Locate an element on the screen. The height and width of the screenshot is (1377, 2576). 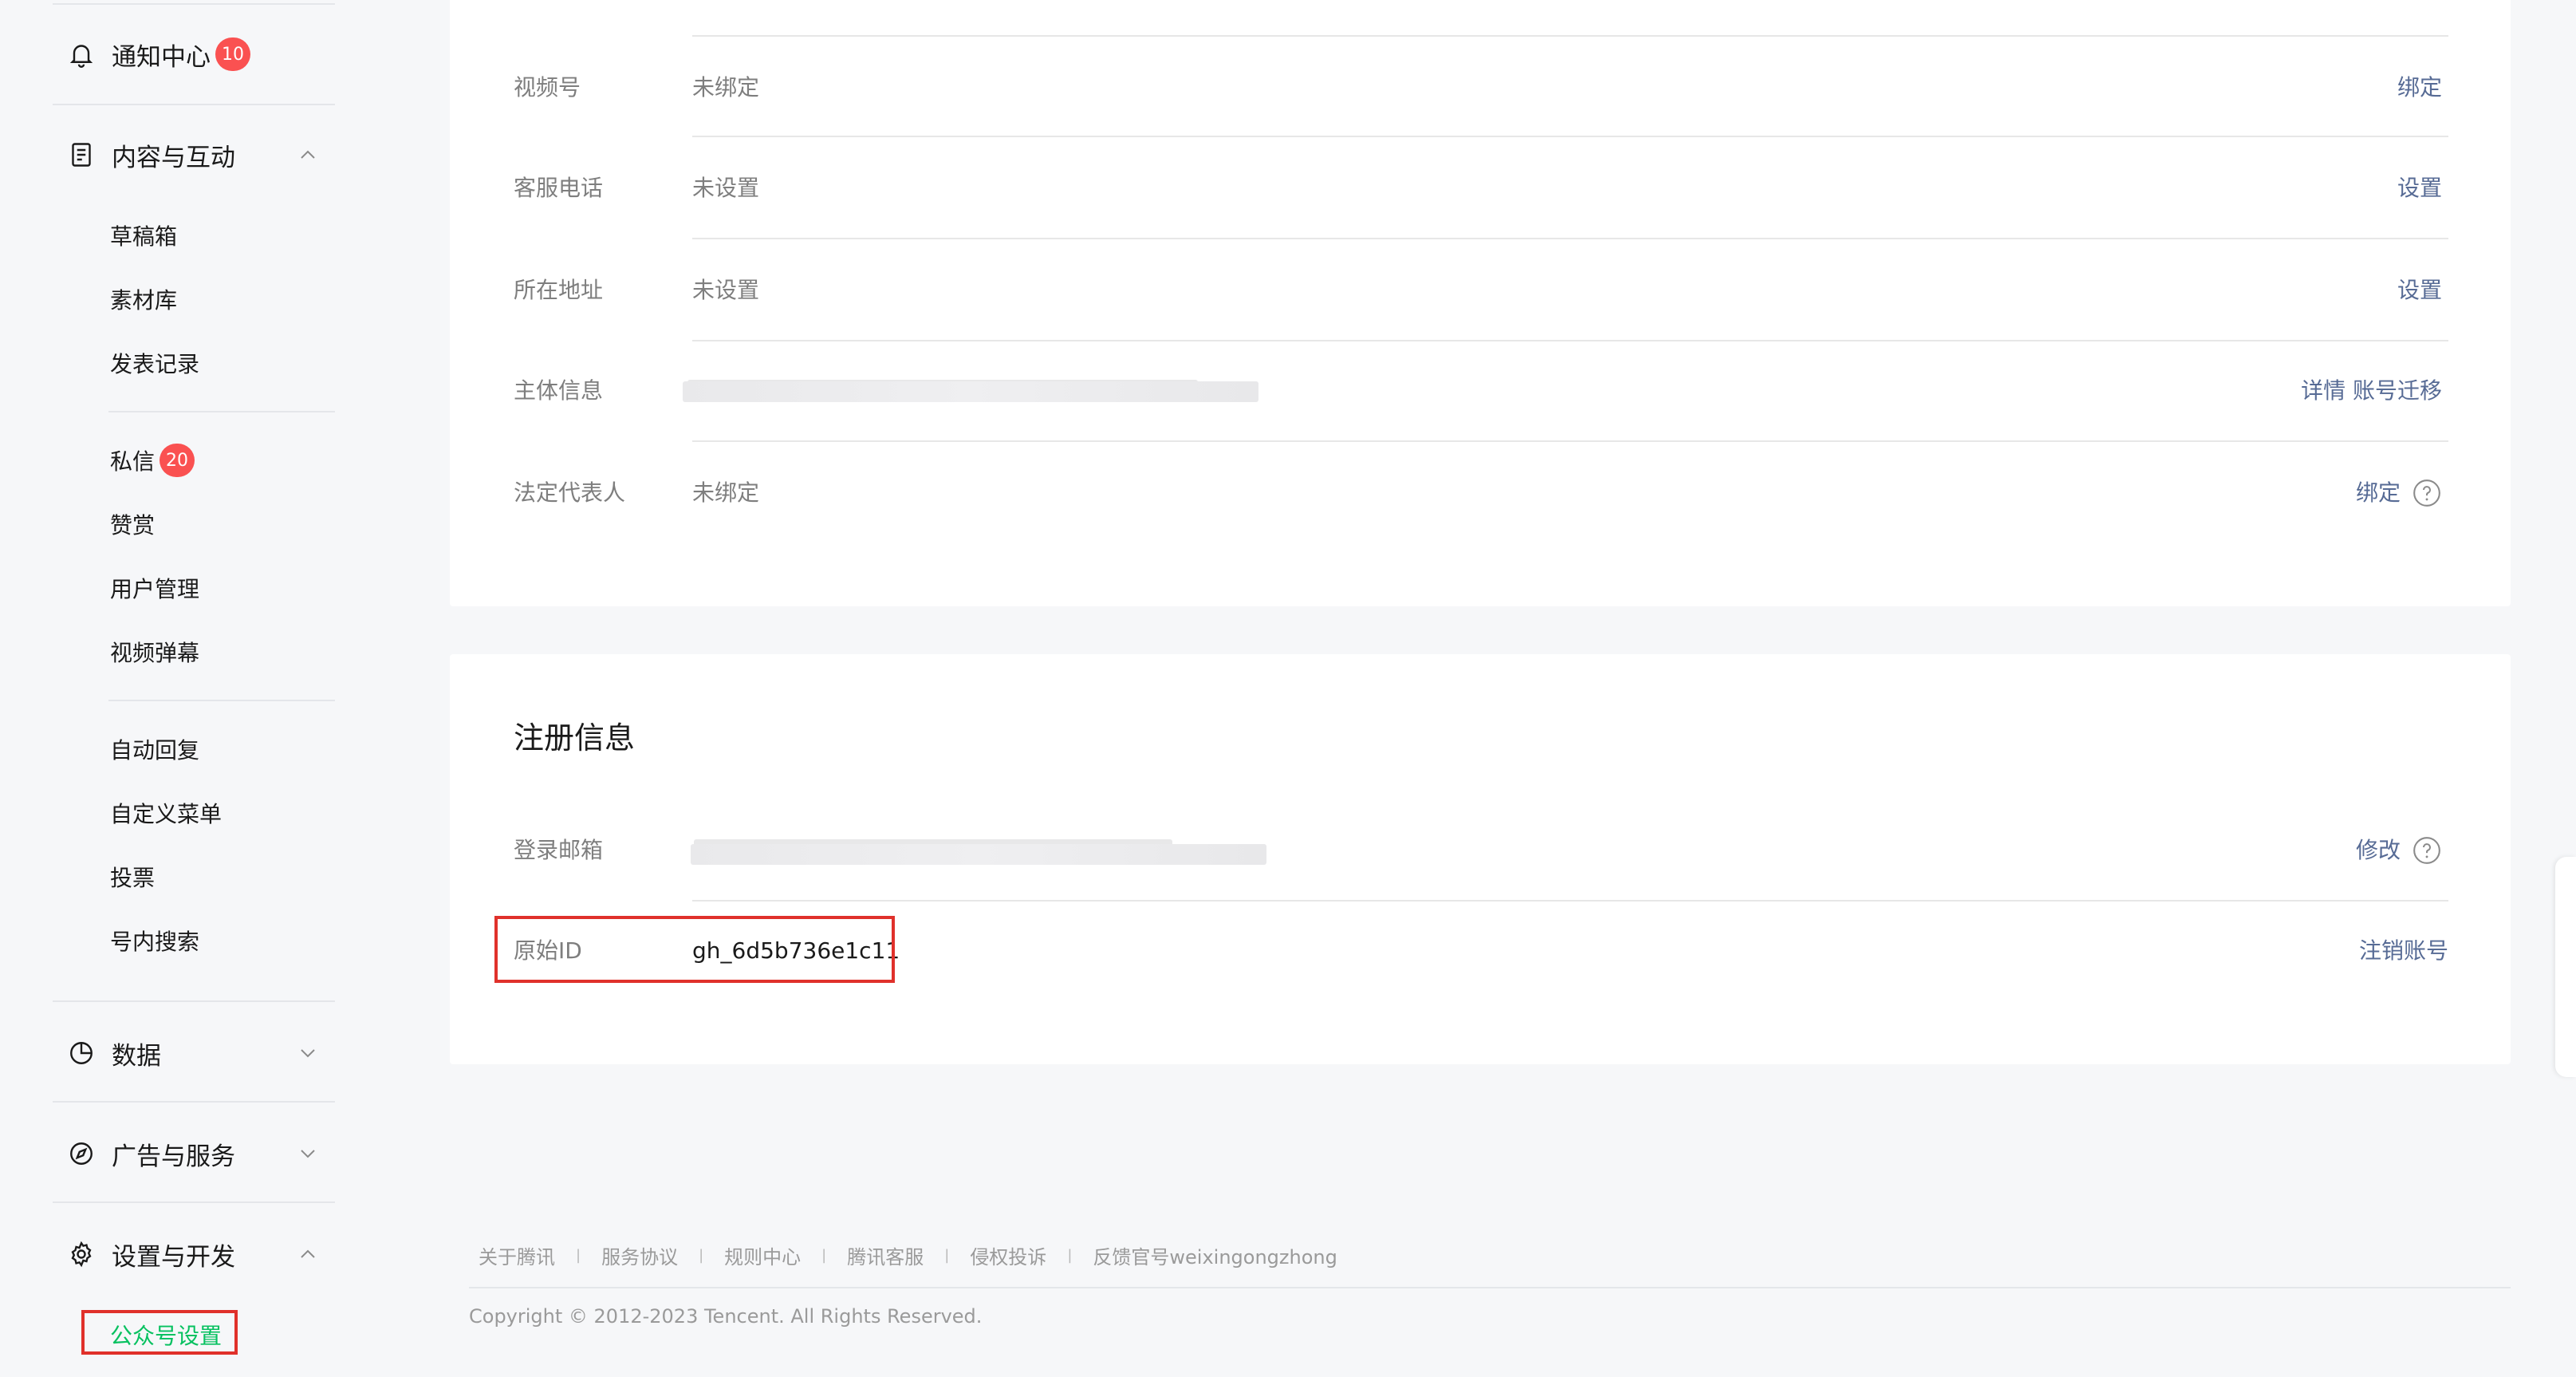
sidebar-item-in-account-search: 号内搜索 is located at coordinates (154, 941).